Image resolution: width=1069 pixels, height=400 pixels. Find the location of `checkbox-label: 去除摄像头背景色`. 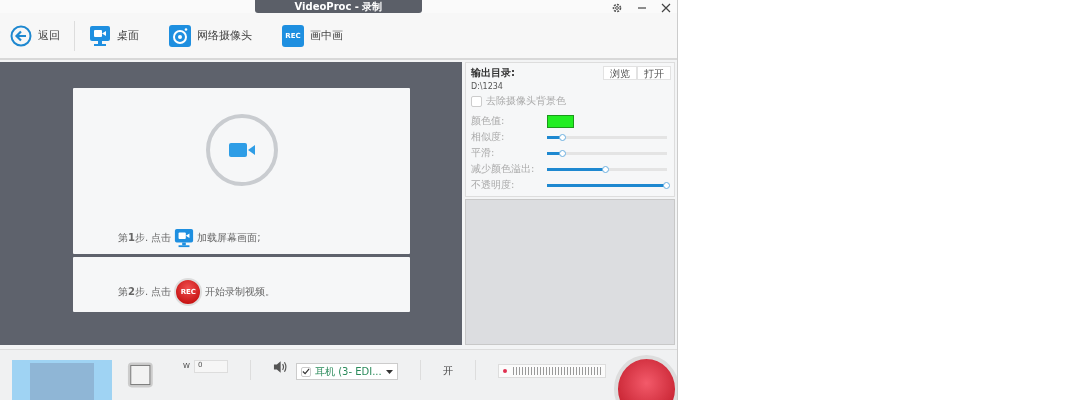

checkbox-label: 去除摄像头背景色 is located at coordinates (526, 101).